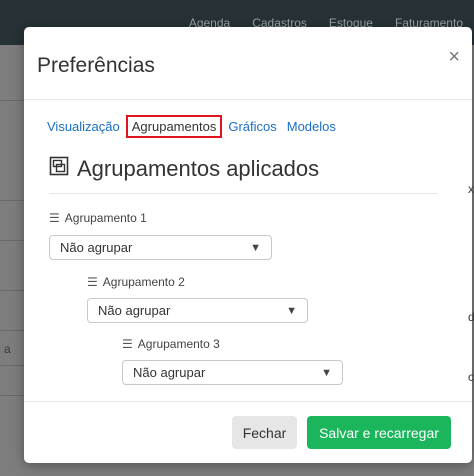  What do you see at coordinates (83, 126) in the screenshot?
I see `tab-visualizacao: Visualização` at bounding box center [83, 126].